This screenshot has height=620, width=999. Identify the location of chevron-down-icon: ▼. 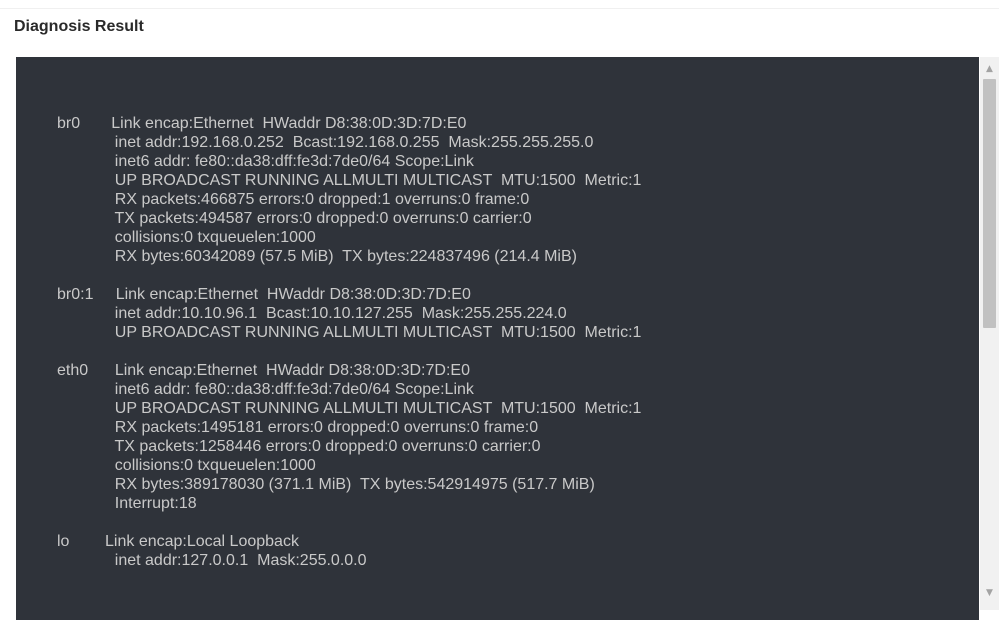
(989, 593).